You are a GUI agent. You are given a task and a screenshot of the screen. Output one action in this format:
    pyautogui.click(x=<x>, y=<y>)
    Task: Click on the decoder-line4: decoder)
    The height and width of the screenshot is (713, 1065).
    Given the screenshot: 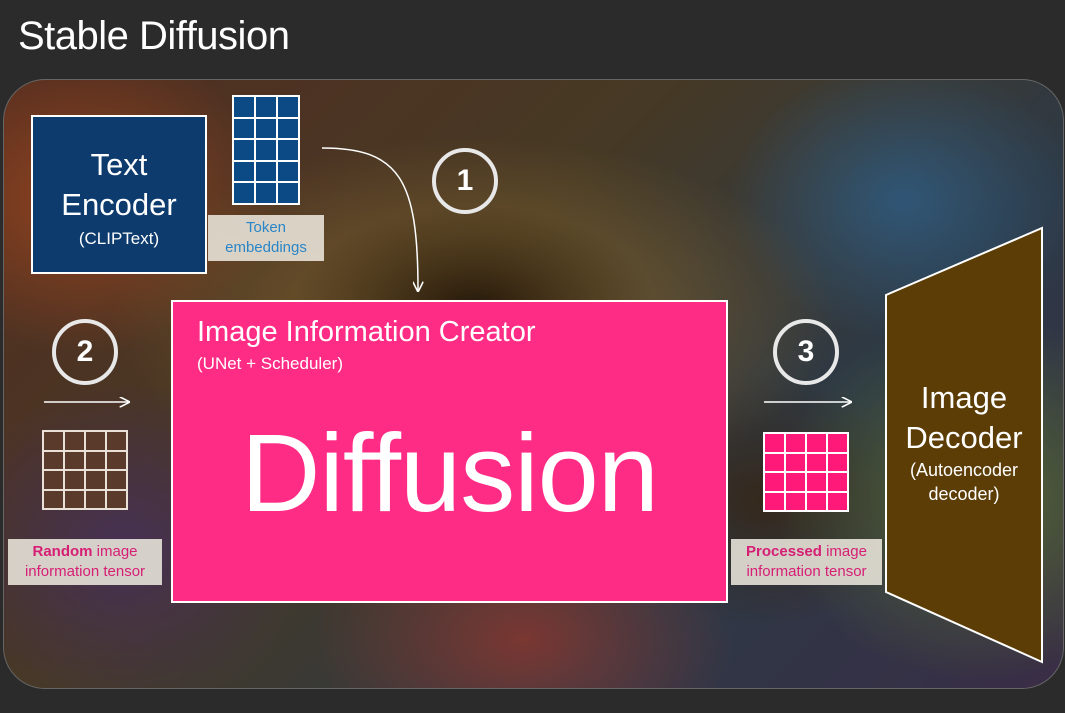 What is the action you would take?
    pyautogui.click(x=964, y=494)
    